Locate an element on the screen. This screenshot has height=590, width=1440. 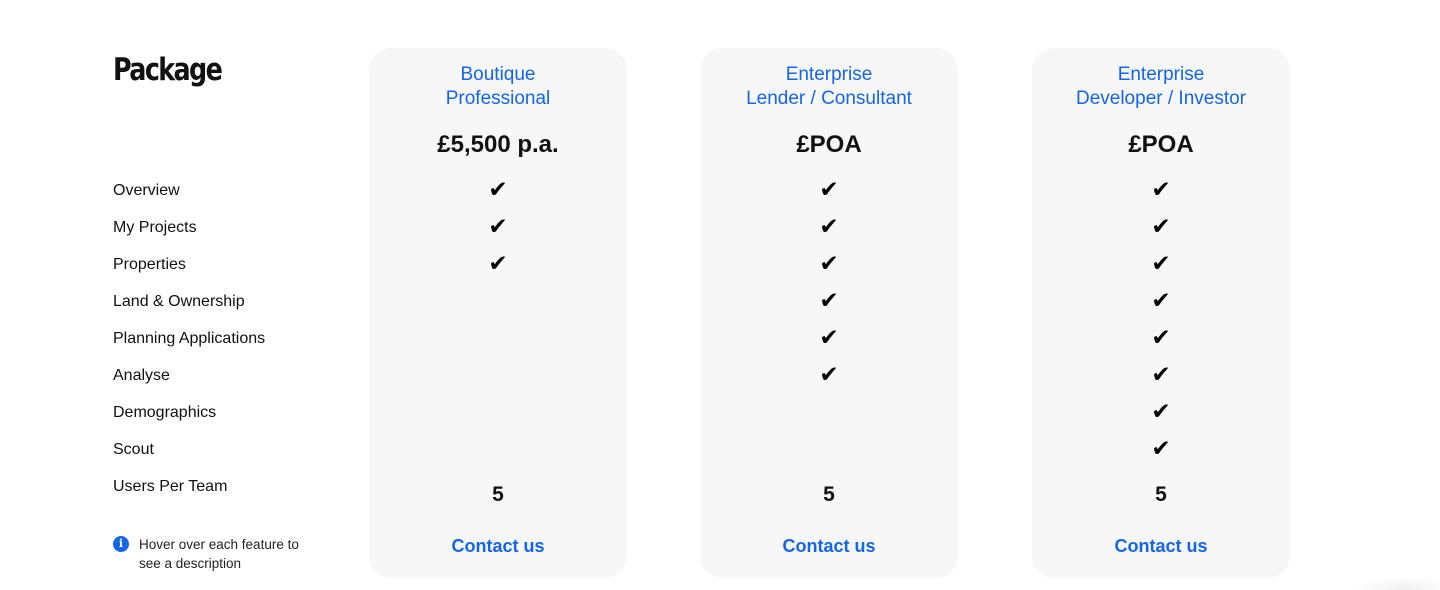
feature-label-demographics: Demographics is located at coordinates (189, 412).